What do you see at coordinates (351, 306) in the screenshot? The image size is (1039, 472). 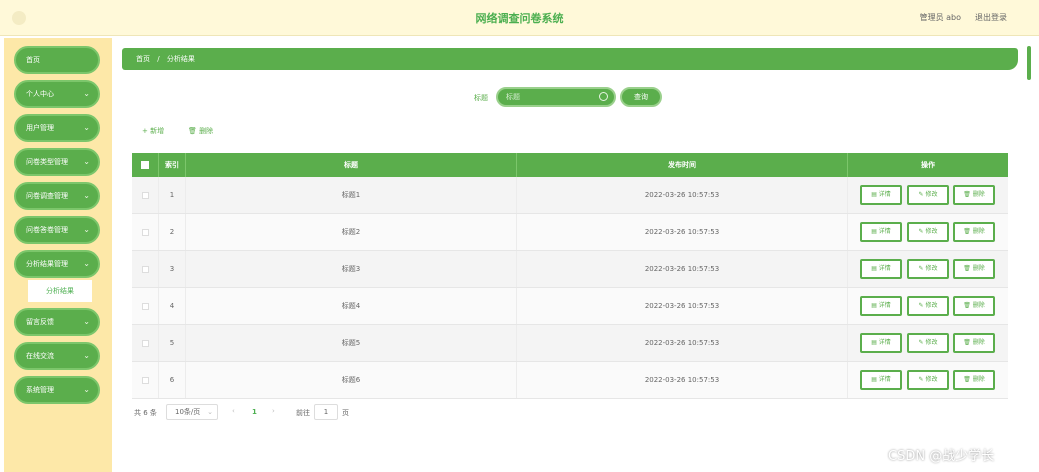 I see `row-title: 标题4` at bounding box center [351, 306].